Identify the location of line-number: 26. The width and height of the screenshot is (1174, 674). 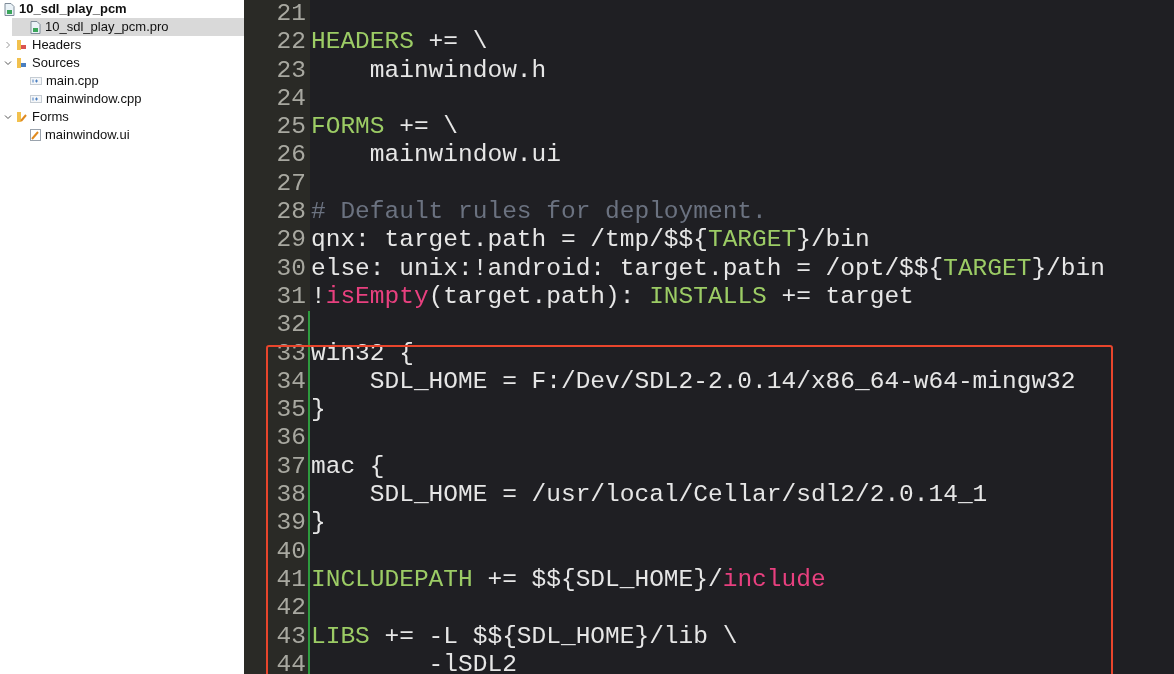
(277, 155).